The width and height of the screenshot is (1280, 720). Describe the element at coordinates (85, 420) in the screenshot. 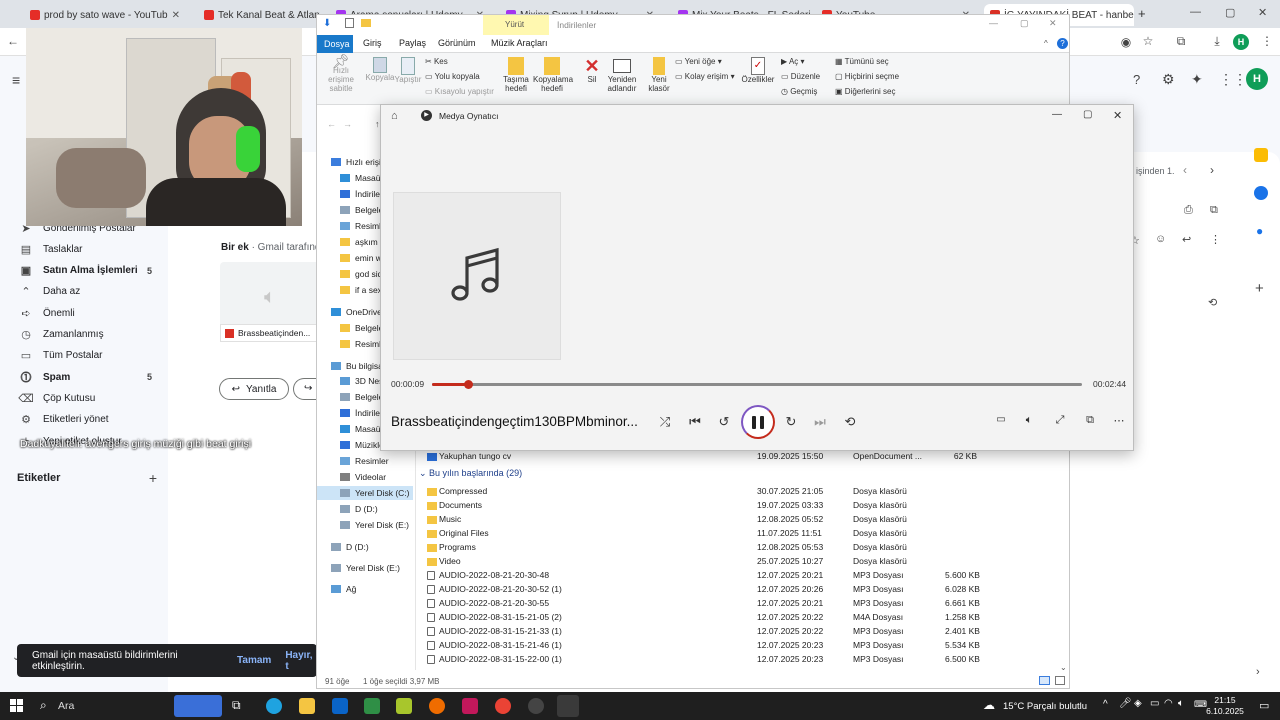

I see `sidebar-item: ⚙ Etiketleri yönet` at that location.